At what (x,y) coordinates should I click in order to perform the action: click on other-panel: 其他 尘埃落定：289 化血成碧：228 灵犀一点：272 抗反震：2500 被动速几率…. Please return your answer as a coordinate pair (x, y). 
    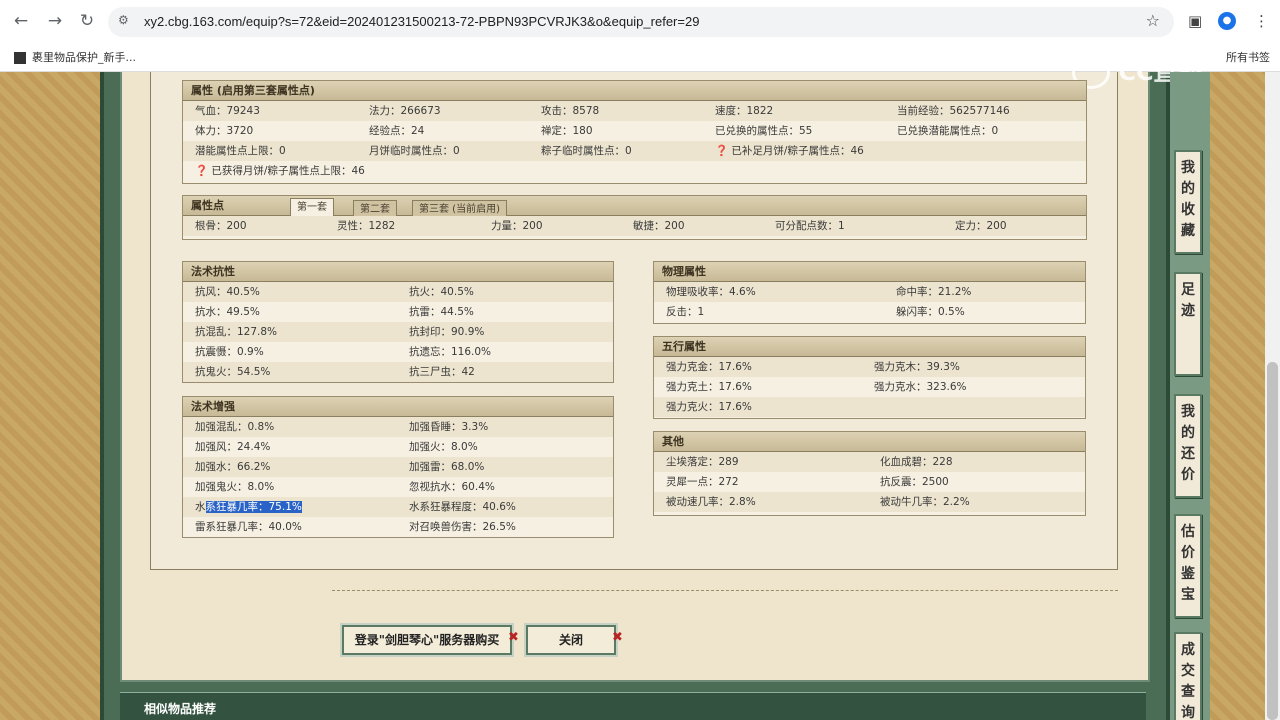
    Looking at the image, I should click on (869, 473).